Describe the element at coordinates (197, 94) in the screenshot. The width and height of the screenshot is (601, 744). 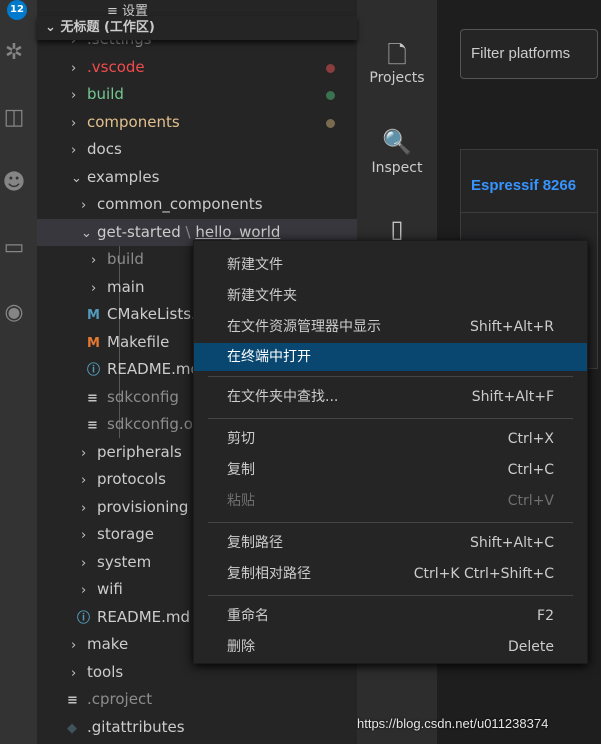
I see `tree-item: › build` at that location.